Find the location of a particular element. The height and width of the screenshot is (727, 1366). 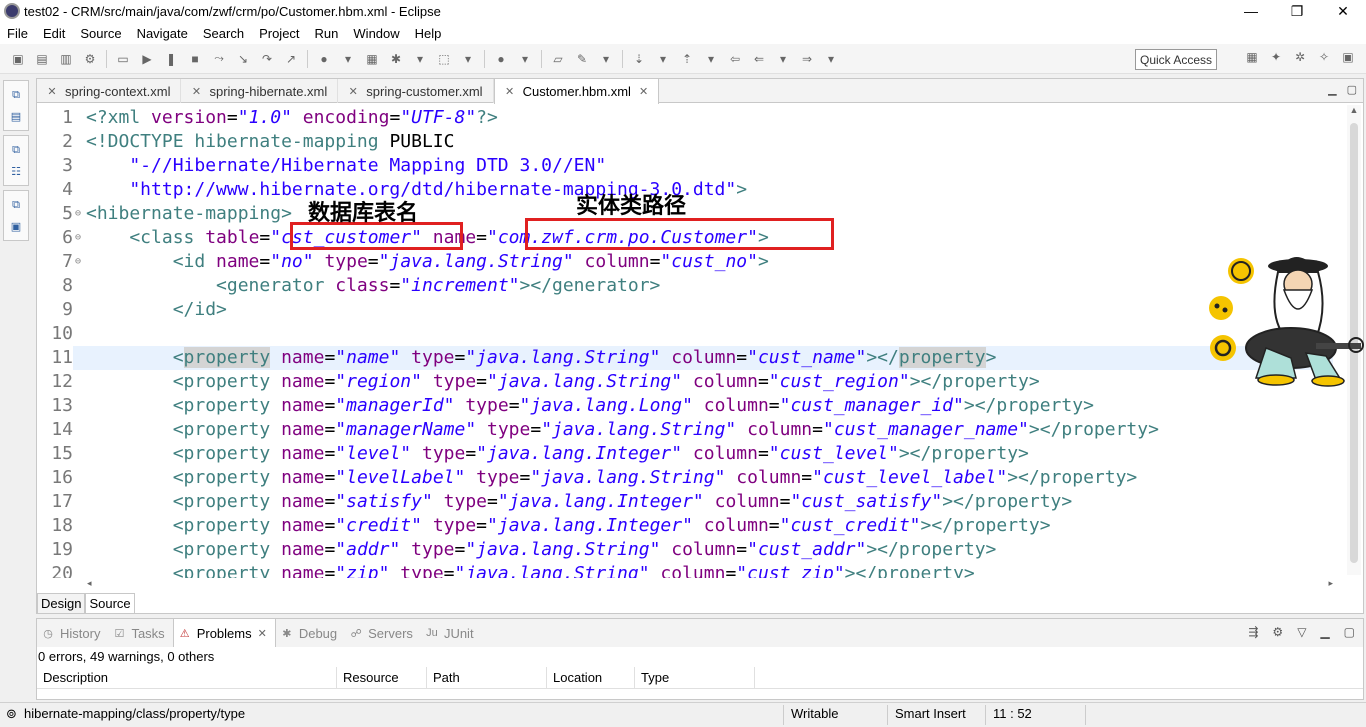

git-perspective-icon: ▣ is located at coordinates (1348, 57).